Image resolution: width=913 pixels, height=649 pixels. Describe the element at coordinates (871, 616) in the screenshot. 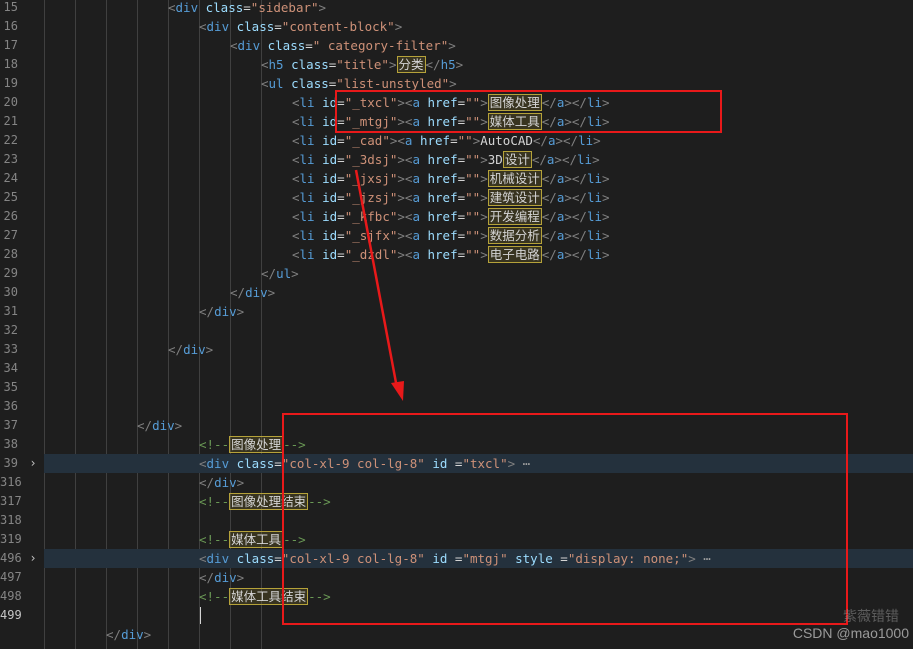

I see `watermark-underlay: 紫薇错错` at that location.